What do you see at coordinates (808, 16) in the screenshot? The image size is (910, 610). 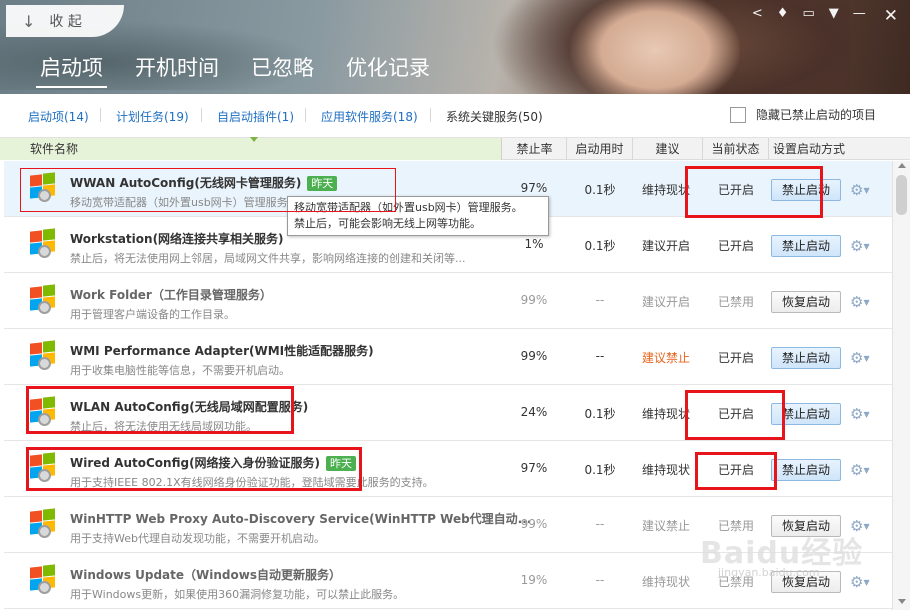 I see `feedback-icon: ▭` at bounding box center [808, 16].